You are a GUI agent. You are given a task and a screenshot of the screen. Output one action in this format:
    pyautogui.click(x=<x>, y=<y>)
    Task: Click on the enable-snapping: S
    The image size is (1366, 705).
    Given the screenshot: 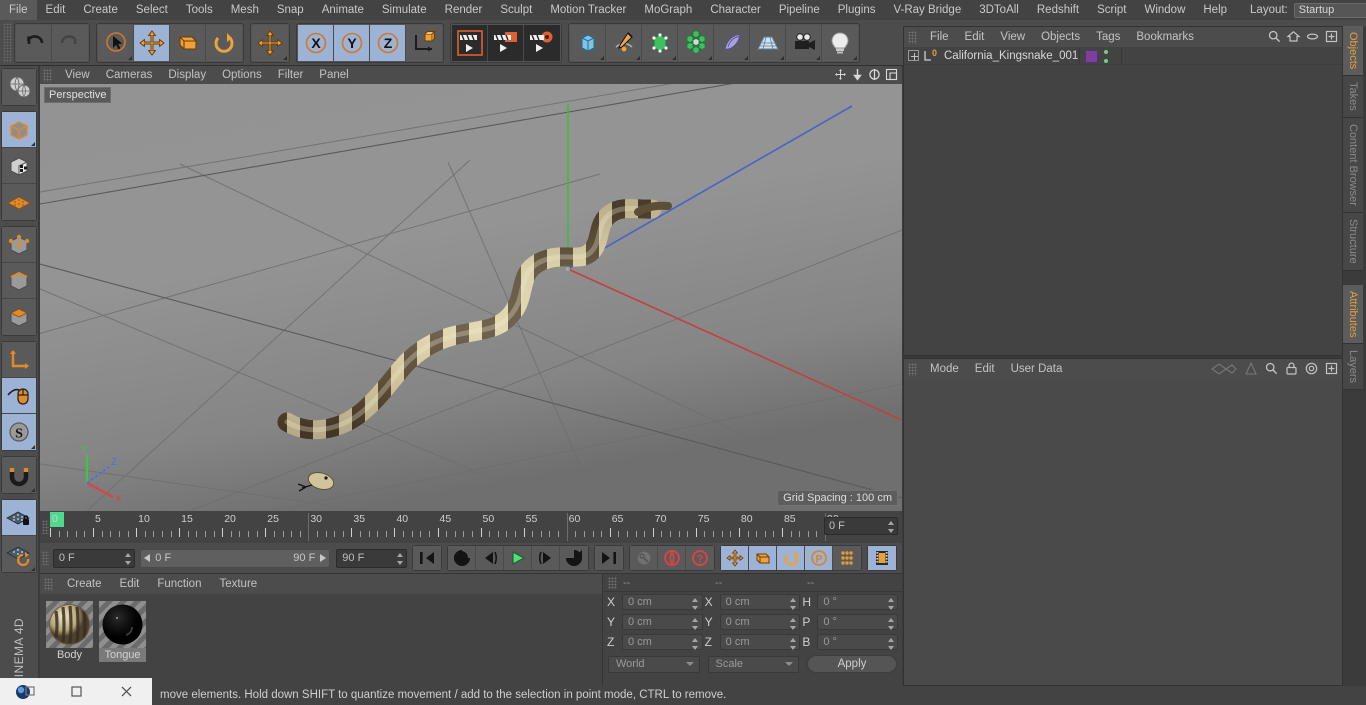 What is the action you would take?
    pyautogui.click(x=19, y=432)
    